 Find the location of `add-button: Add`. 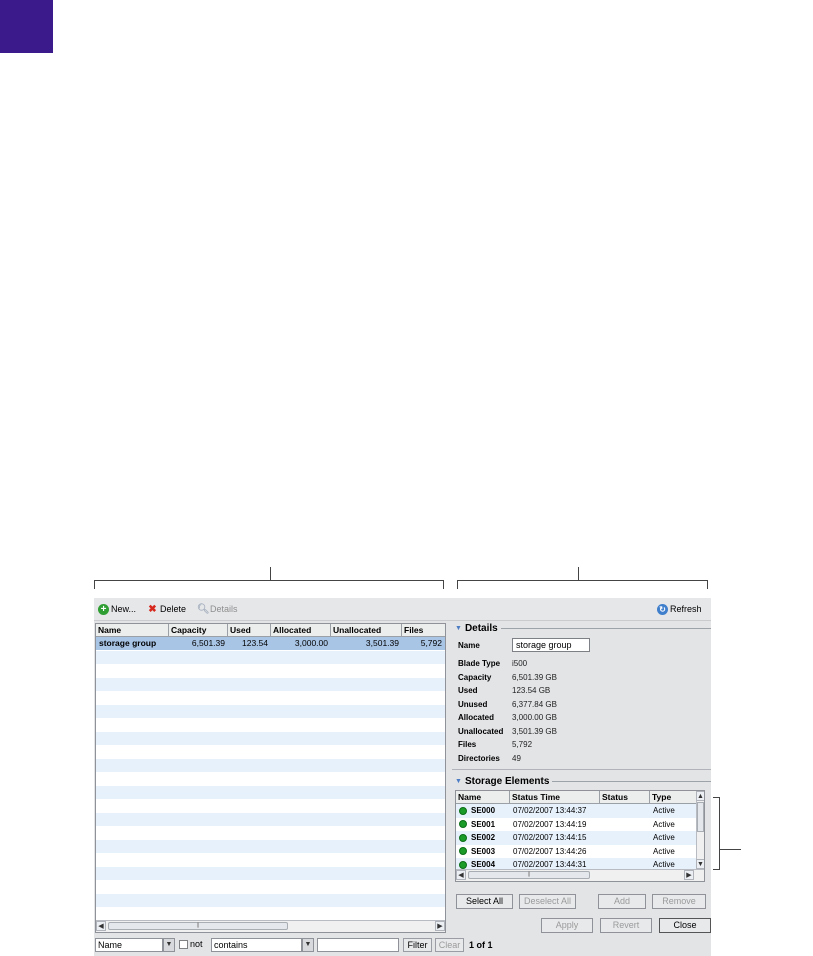

add-button: Add is located at coordinates (622, 901).